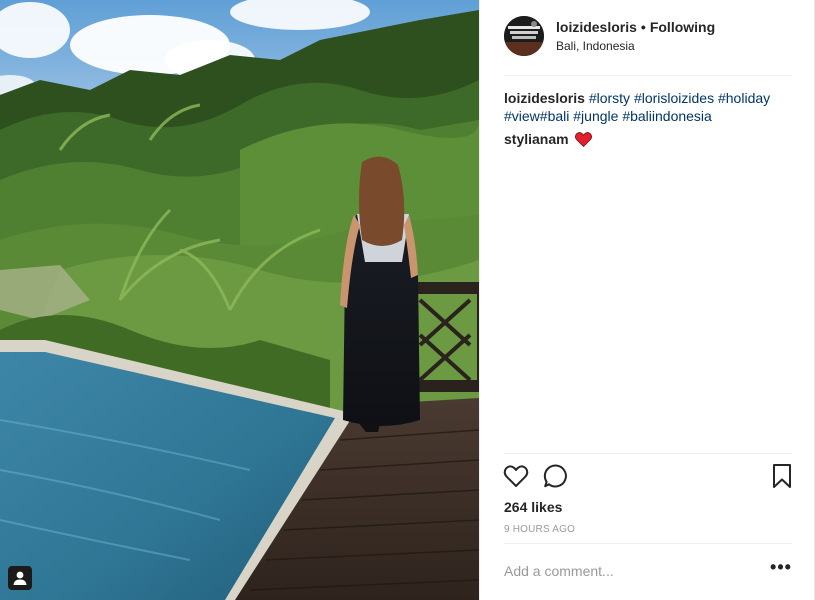  I want to click on header-user-line: loizidesloris • Following, so click(635, 27).